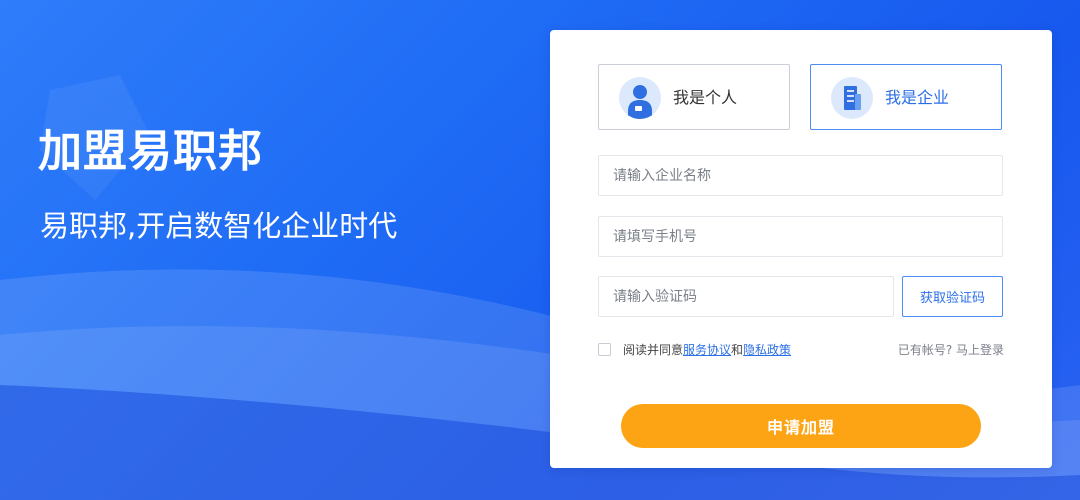 This screenshot has height=500, width=1080. What do you see at coordinates (852, 98) in the screenshot?
I see `building-icon` at bounding box center [852, 98].